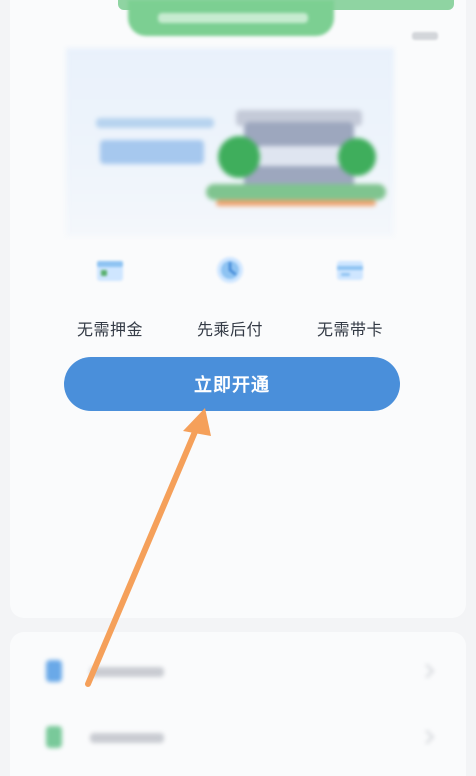 The width and height of the screenshot is (476, 776). Describe the element at coordinates (349, 329) in the screenshot. I see `feature-label: 无需带卡` at that location.